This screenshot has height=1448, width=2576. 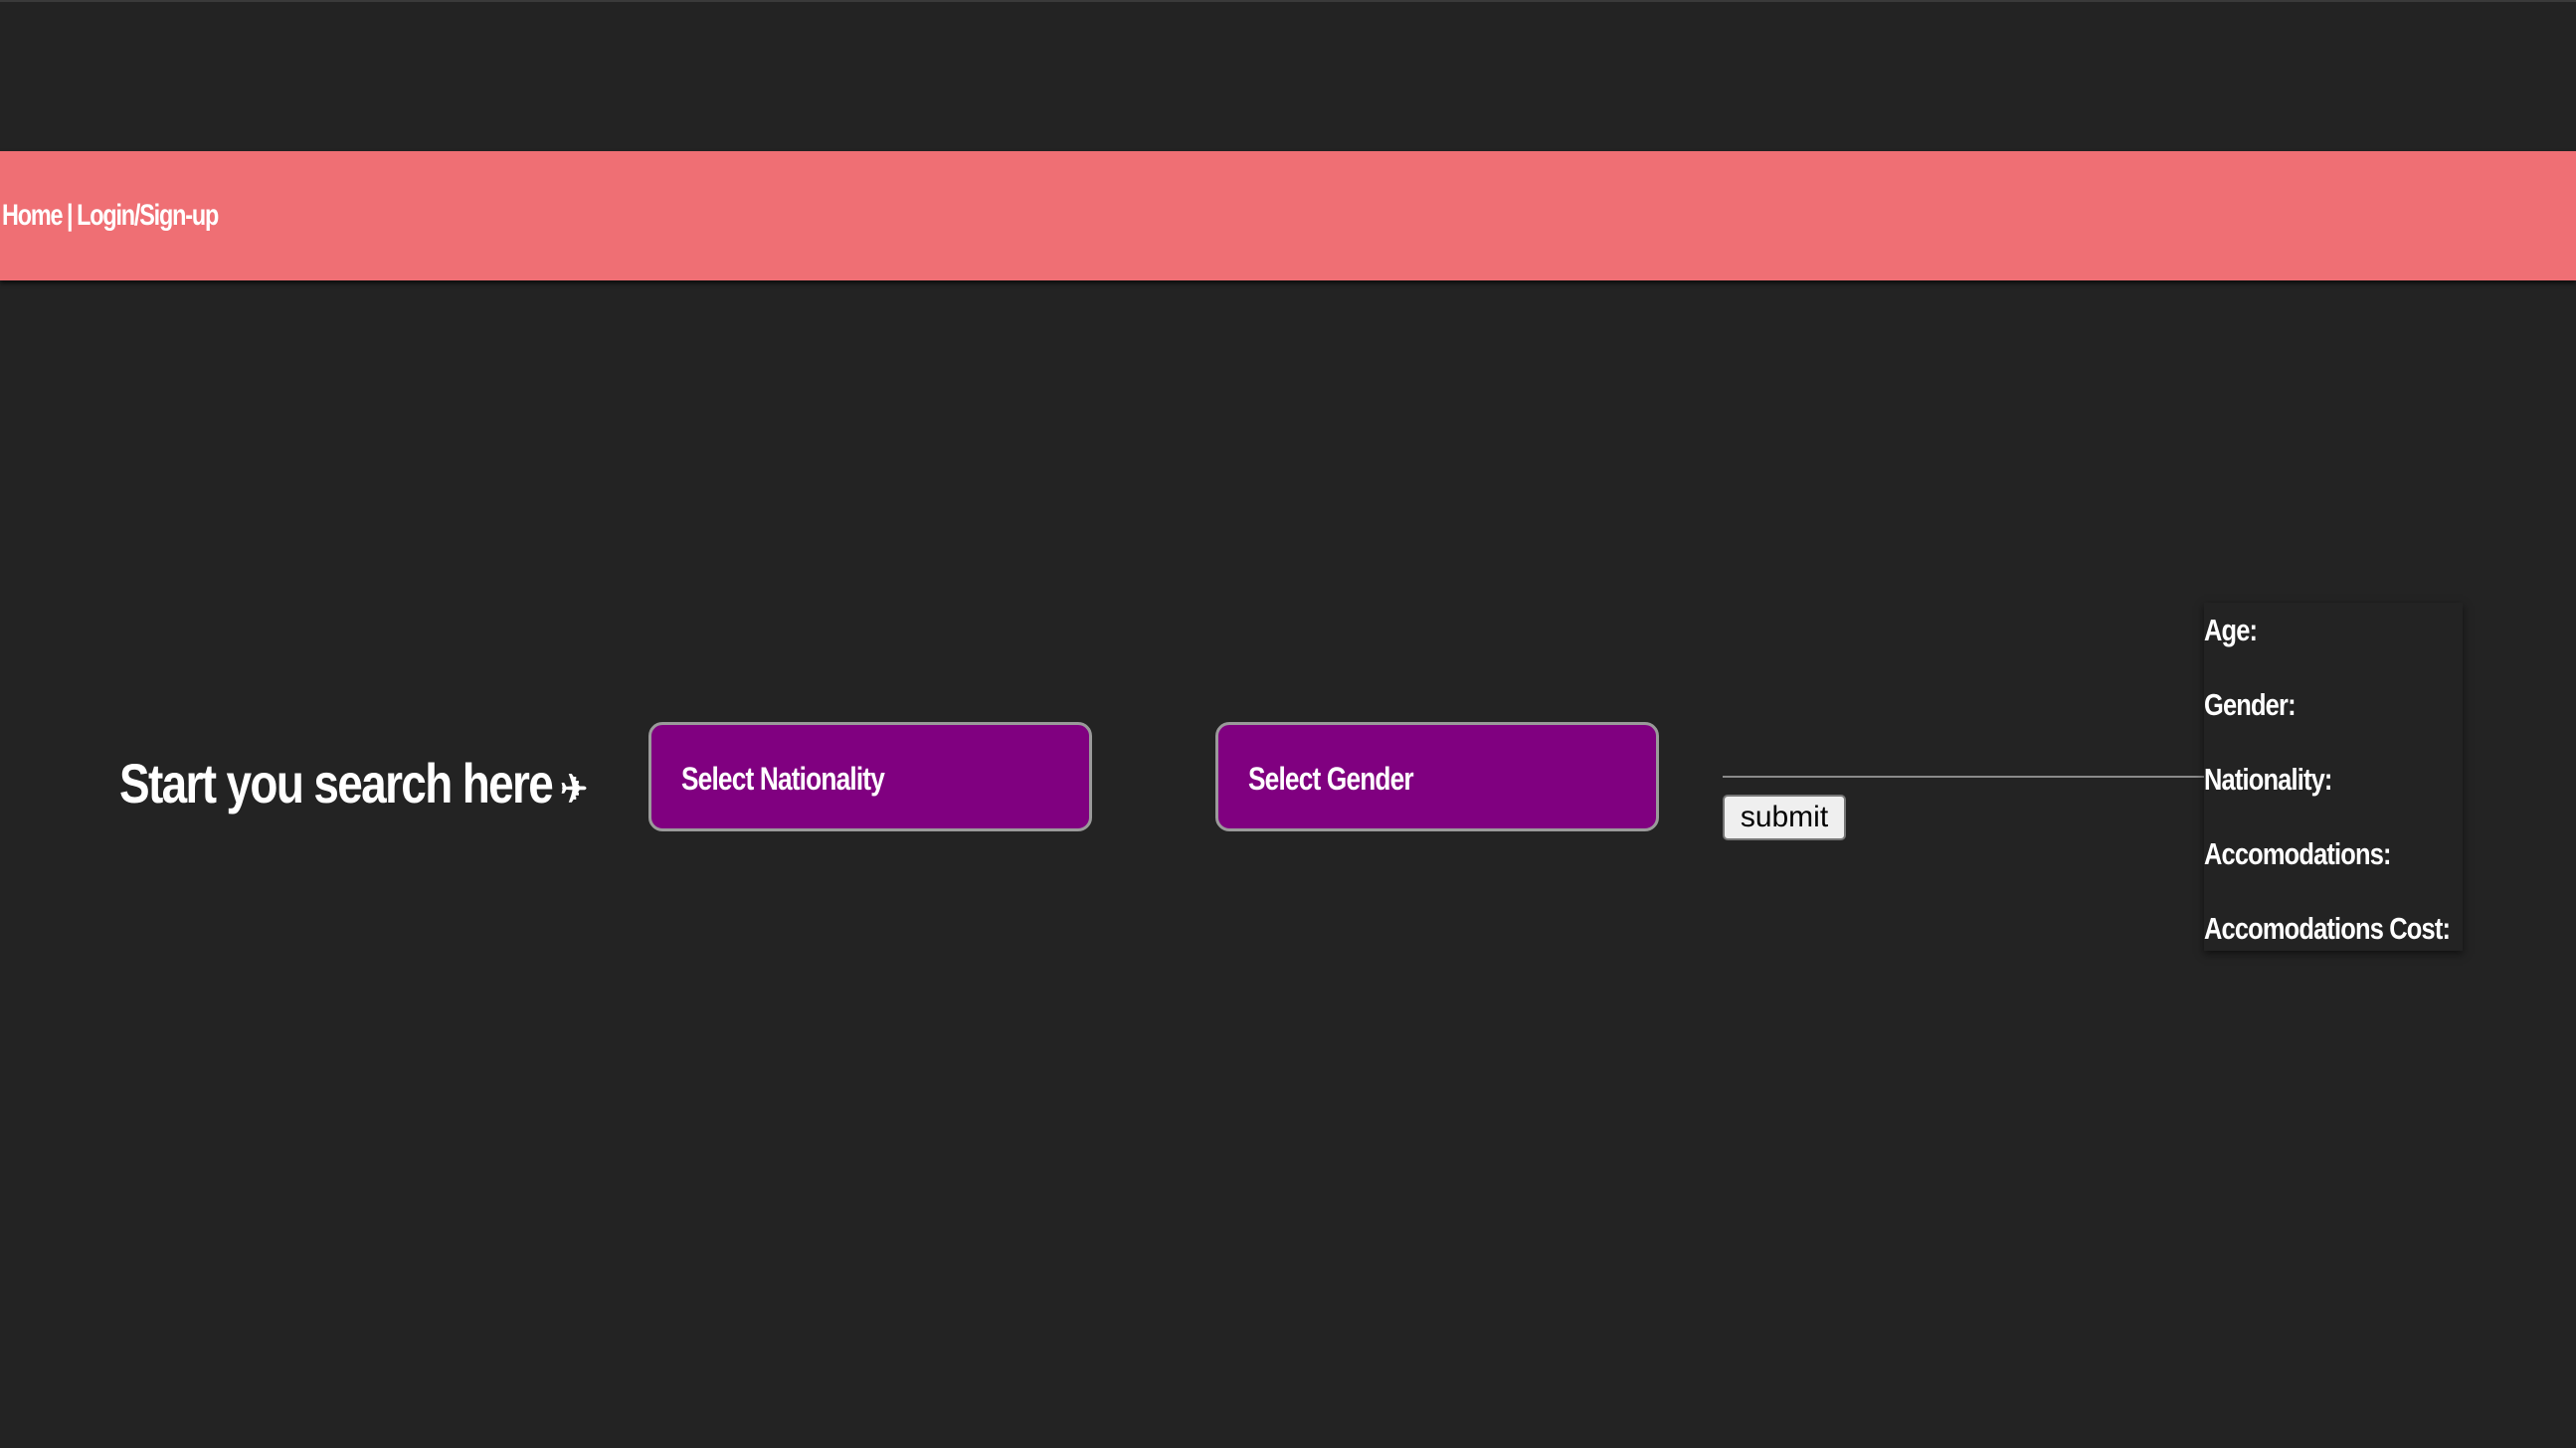 I want to click on info-accomodations-cost-label: Accomodations Cost:, so click(x=2327, y=929).